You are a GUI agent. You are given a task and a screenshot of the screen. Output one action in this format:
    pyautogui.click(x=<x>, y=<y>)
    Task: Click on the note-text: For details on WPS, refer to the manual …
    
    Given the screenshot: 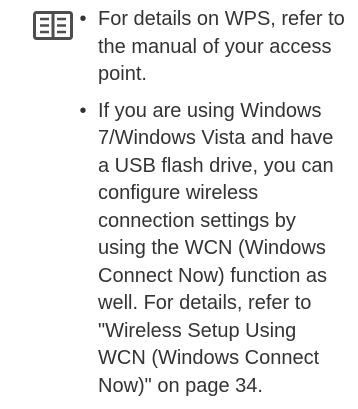 What is the action you would take?
    pyautogui.click(x=221, y=46)
    